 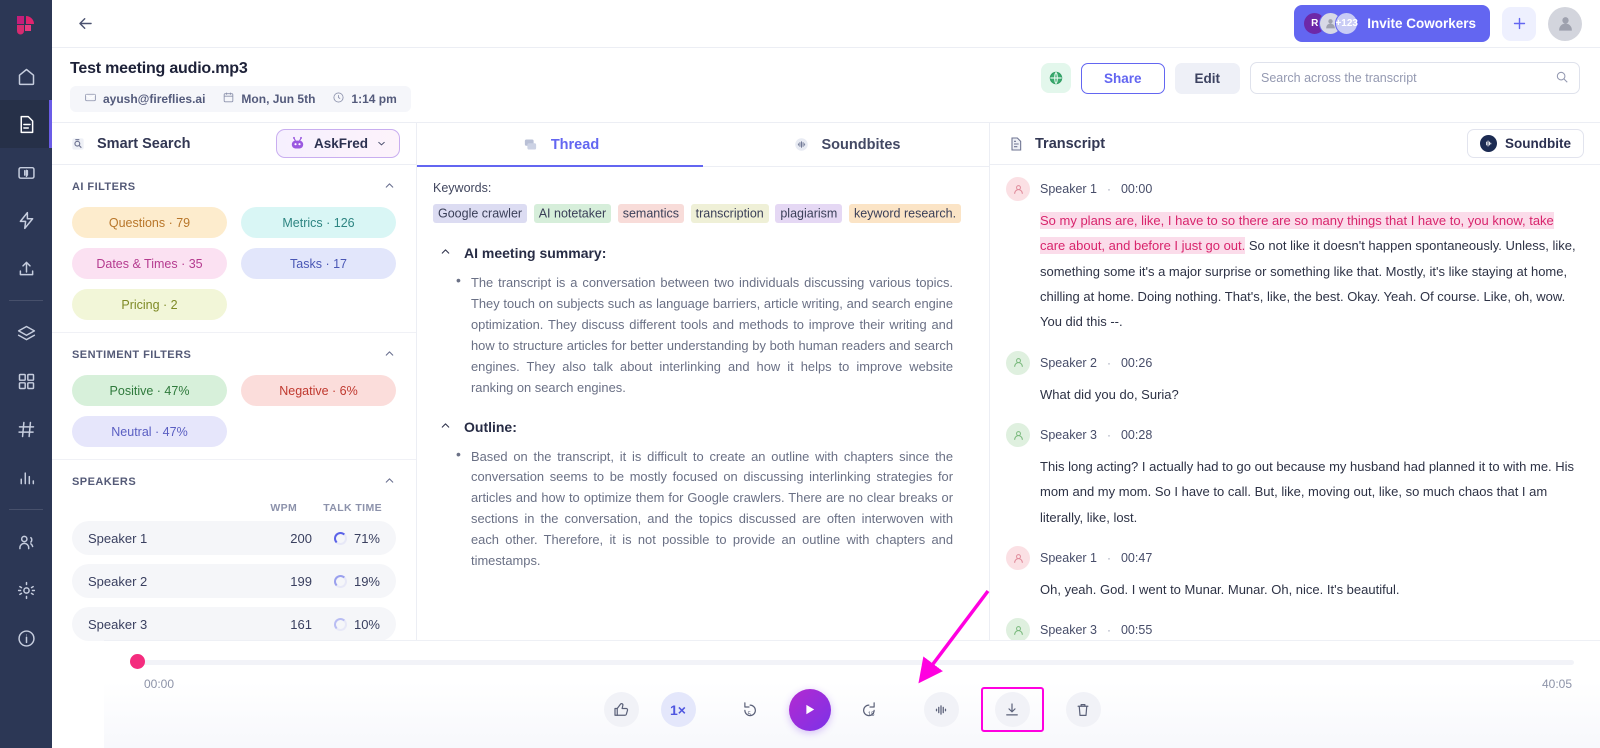 I want to click on sentiment-filter-pill-1: Negative · 6%, so click(x=318, y=390).